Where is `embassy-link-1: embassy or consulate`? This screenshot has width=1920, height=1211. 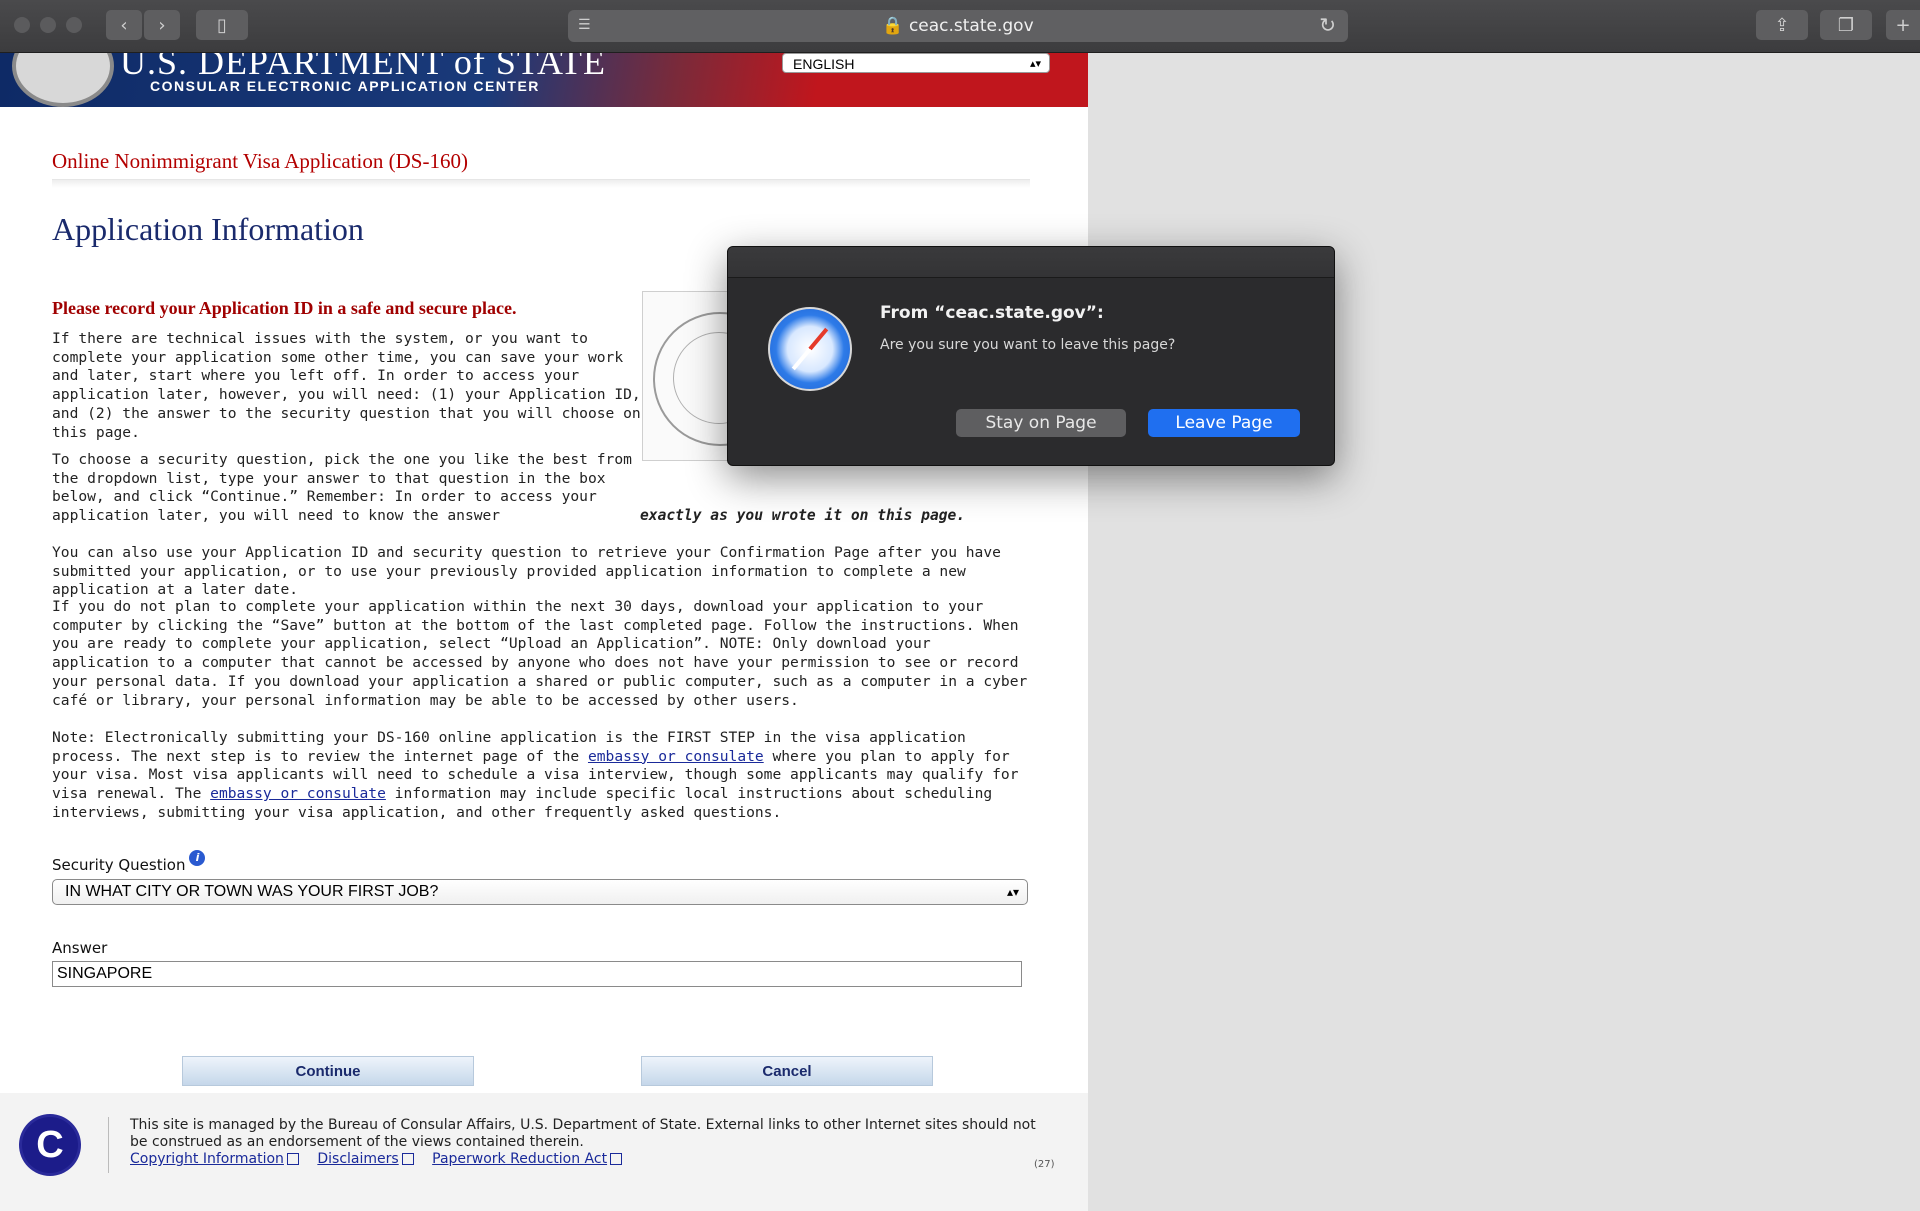
embassy-link-1: embassy or consulate is located at coordinates (676, 756).